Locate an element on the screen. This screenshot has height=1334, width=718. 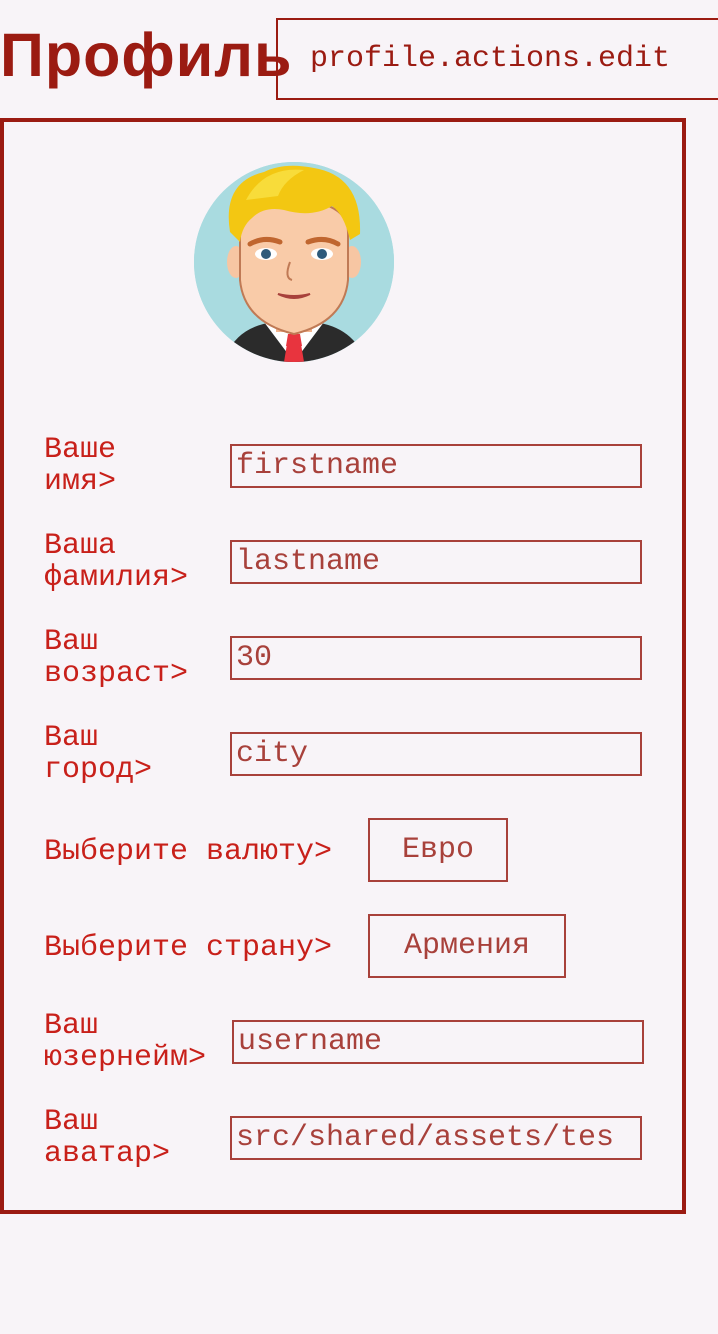
city-label: Ваш город> is located at coordinates (98, 754).